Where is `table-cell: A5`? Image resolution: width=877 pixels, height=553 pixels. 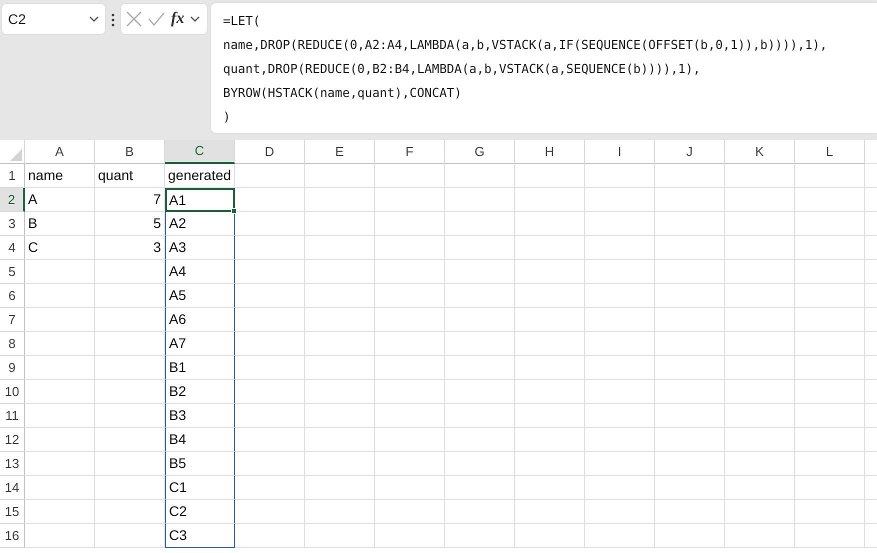
table-cell: A5 is located at coordinates (200, 296).